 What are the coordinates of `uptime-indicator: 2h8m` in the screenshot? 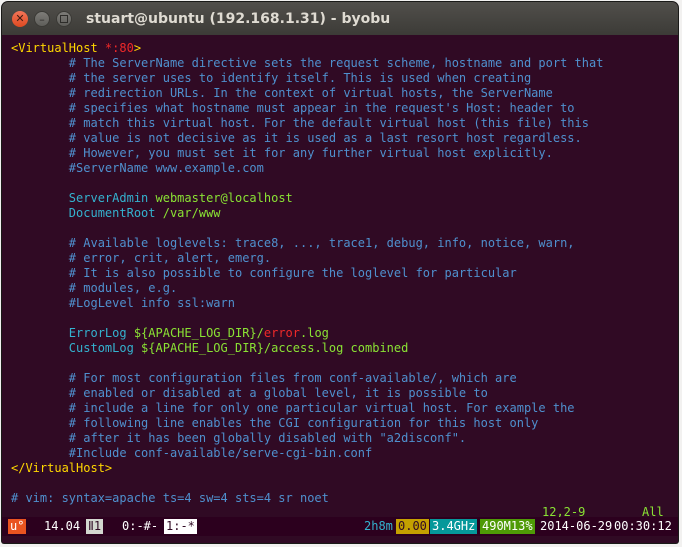 It's located at (378, 526).